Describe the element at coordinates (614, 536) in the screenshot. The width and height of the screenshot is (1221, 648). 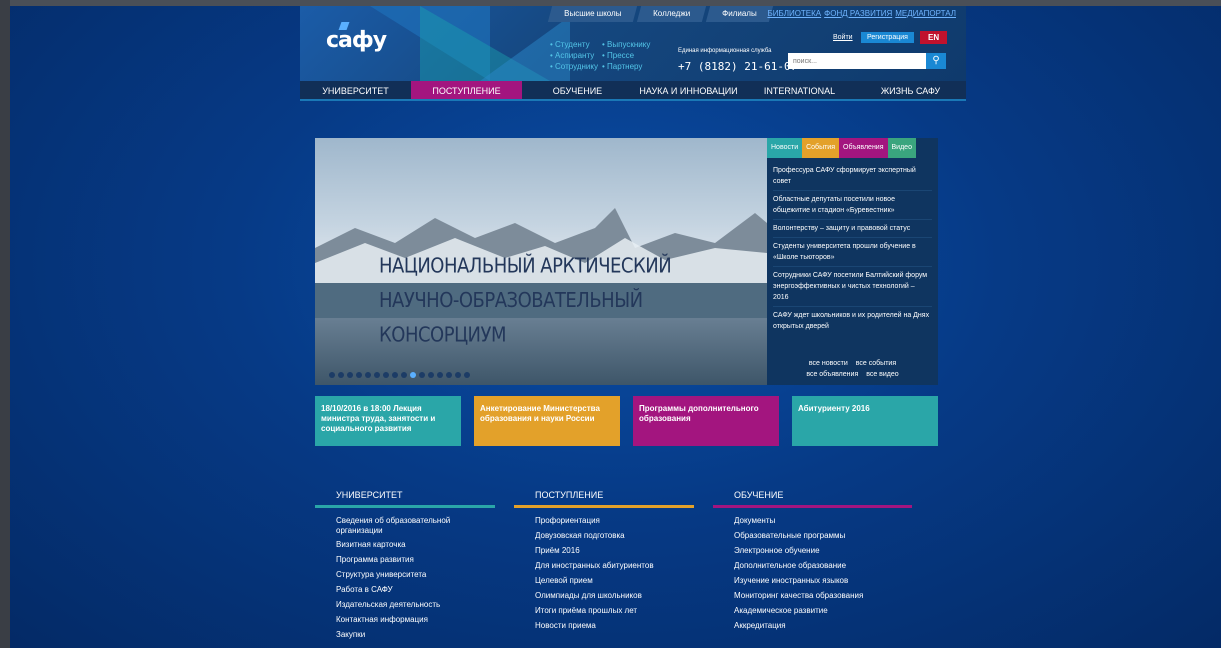
I see `footer-link: Довузовская подготовка` at that location.